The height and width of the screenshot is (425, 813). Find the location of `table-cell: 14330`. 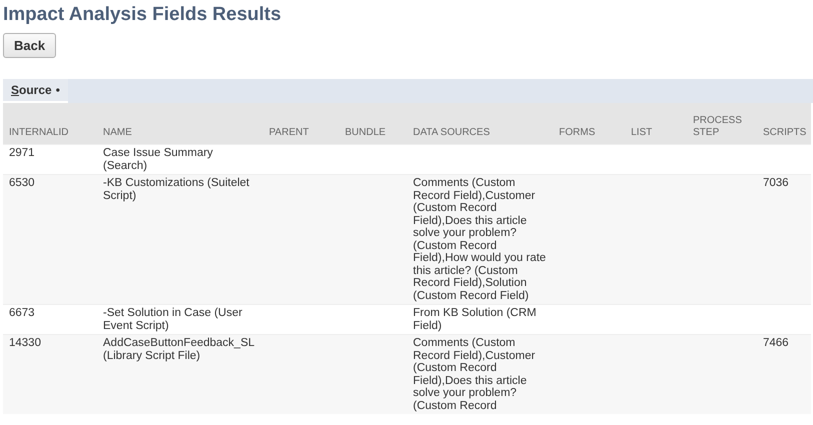

table-cell: 14330 is located at coordinates (50, 374).